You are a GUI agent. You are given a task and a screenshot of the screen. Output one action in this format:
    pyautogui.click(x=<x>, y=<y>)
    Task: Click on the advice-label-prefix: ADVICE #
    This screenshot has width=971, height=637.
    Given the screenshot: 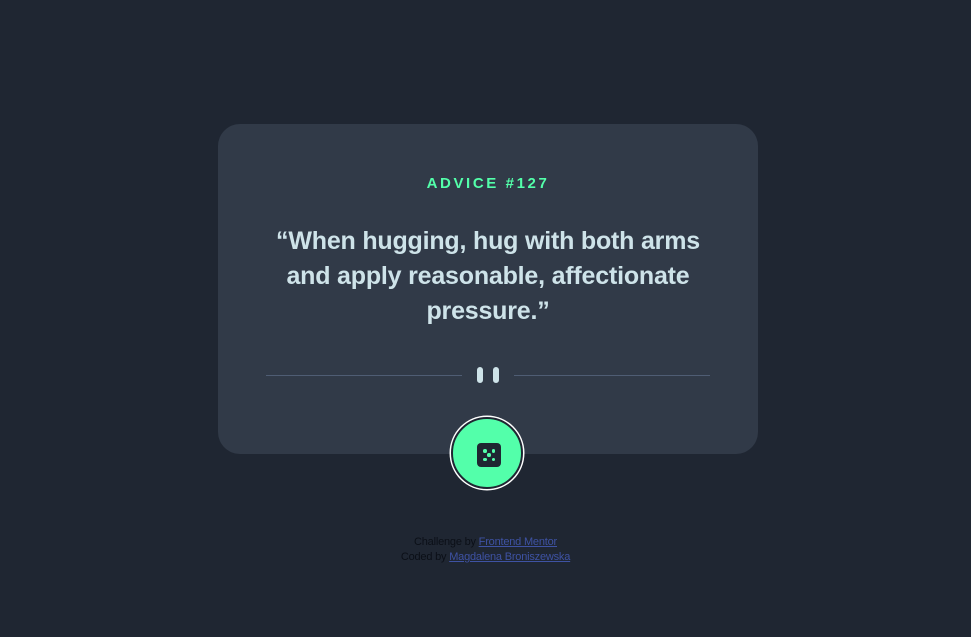 What is the action you would take?
    pyautogui.click(x=471, y=183)
    